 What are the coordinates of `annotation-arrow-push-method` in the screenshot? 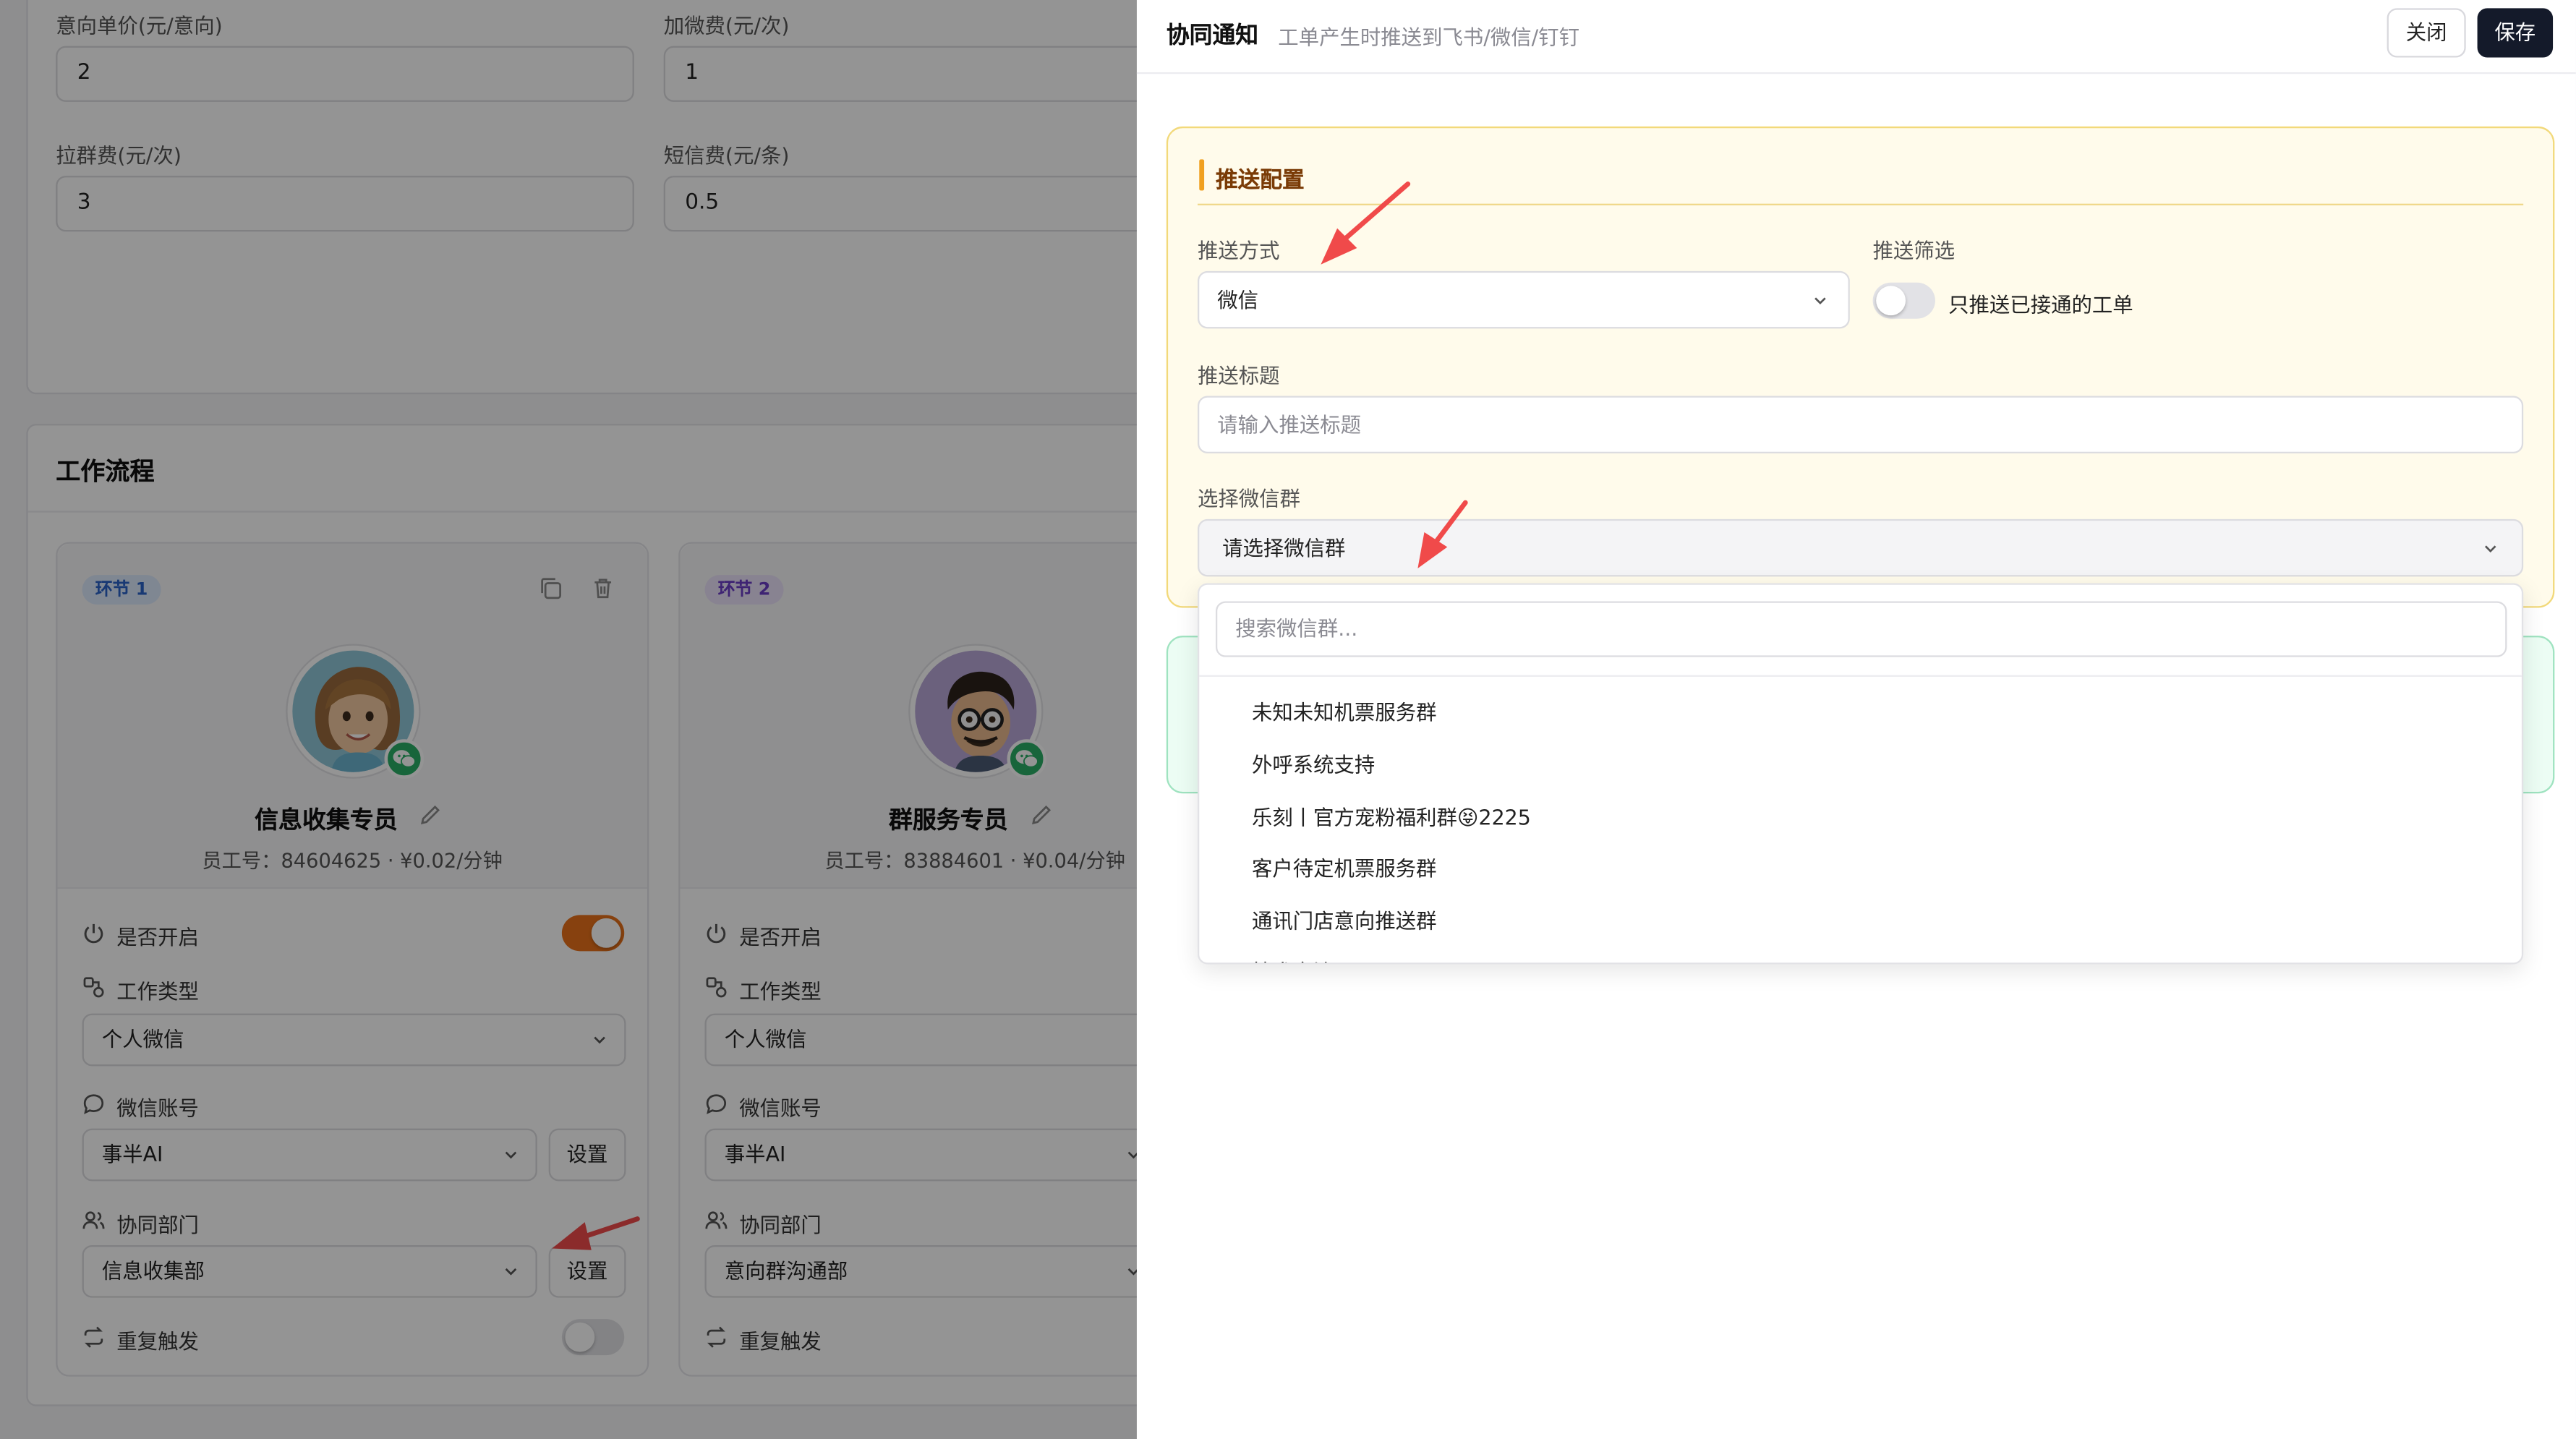 It's located at (1366, 223).